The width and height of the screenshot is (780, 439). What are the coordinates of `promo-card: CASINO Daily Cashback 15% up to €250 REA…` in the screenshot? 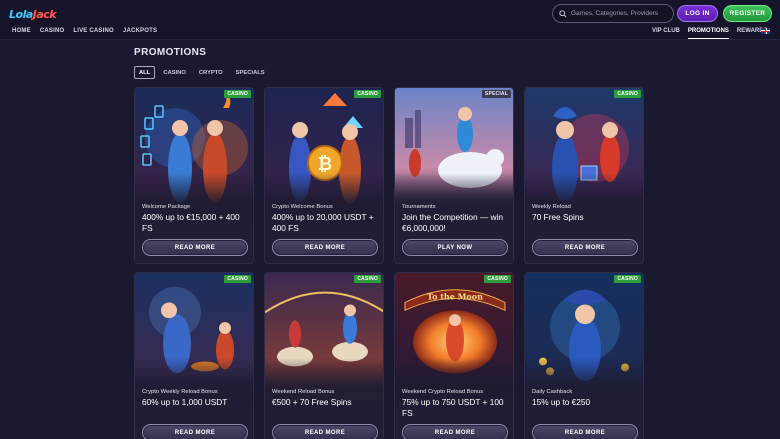 It's located at (584, 355).